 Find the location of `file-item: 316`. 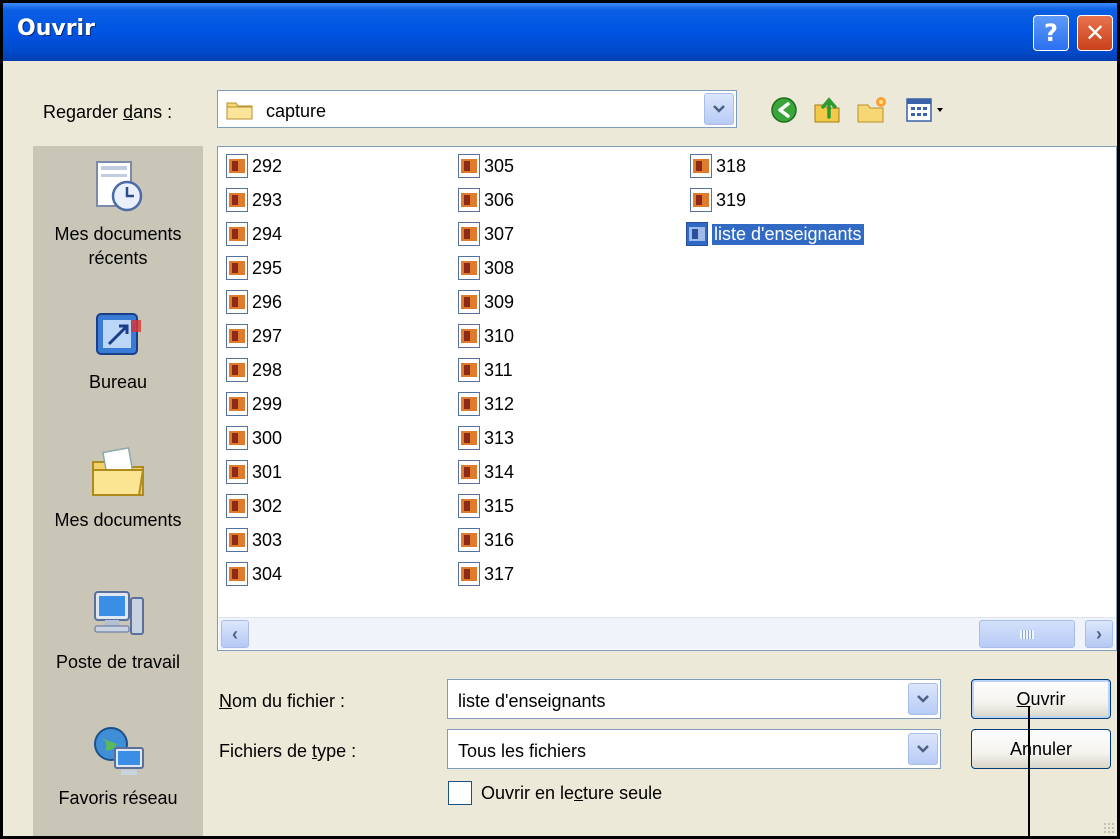

file-item: 316 is located at coordinates (486, 540).